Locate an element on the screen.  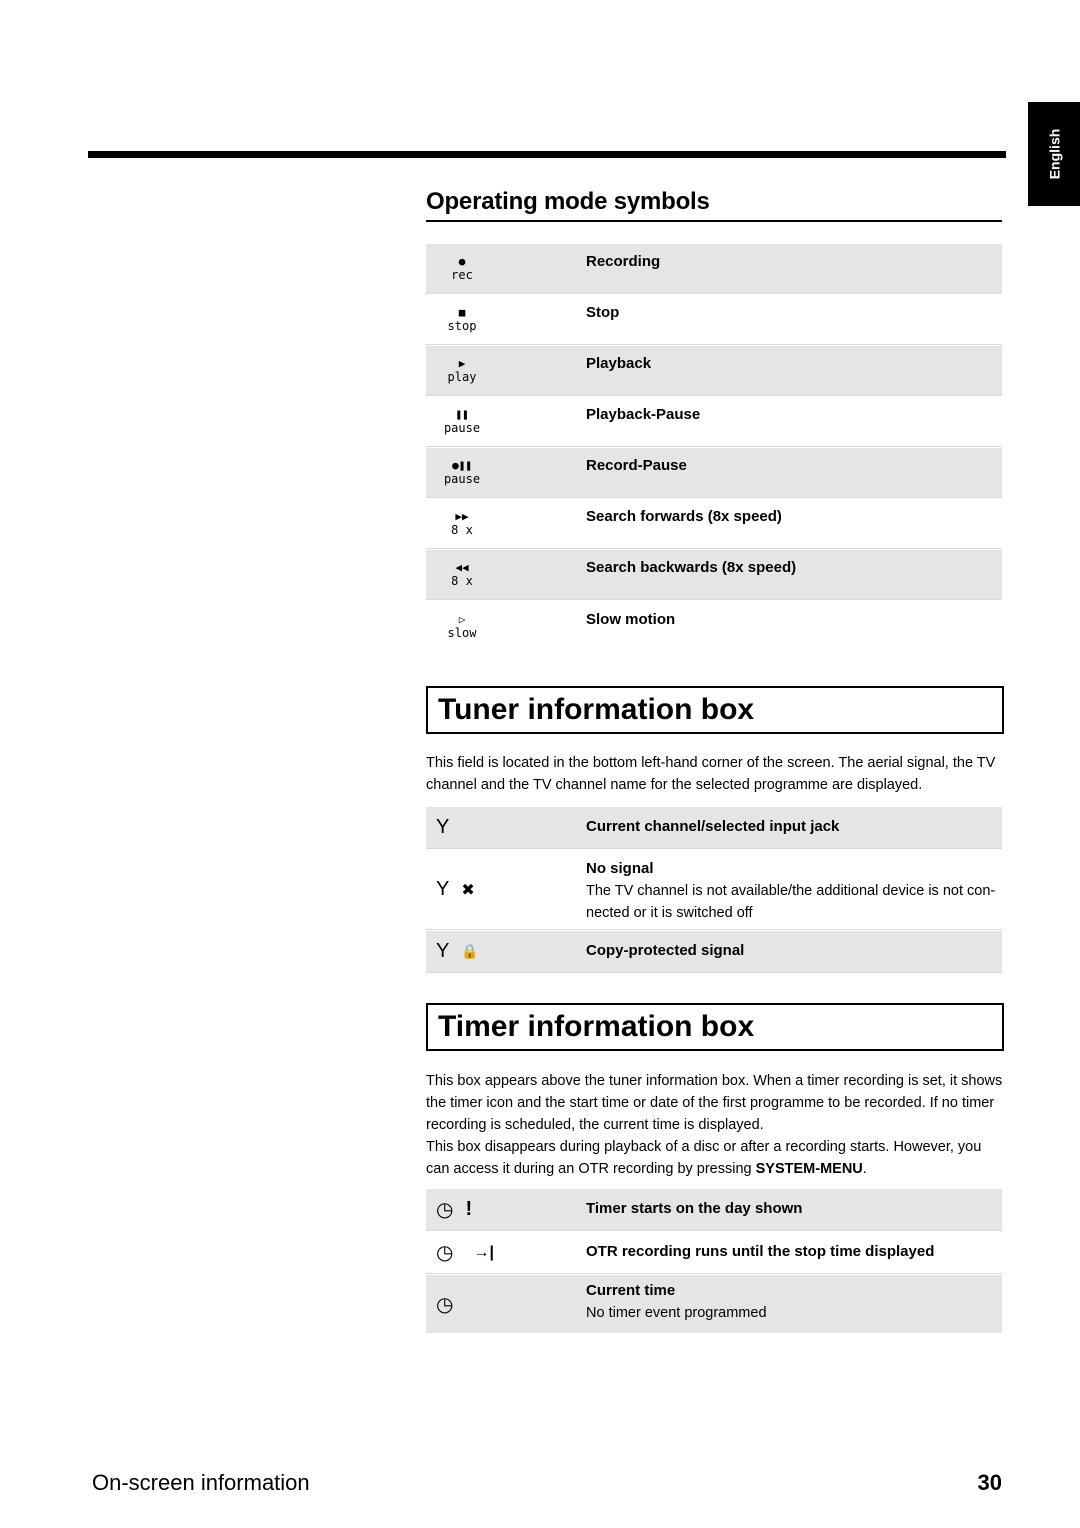
table-row: ◷! Timer starts on the day shown is located at coordinates (714, 1210).